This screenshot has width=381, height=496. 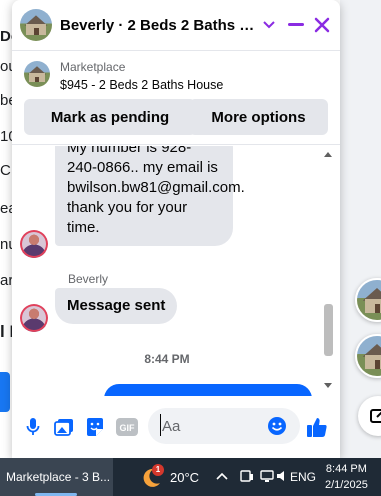 What do you see at coordinates (171, 426) in the screenshot?
I see `message-input-placeholder: Aa` at bounding box center [171, 426].